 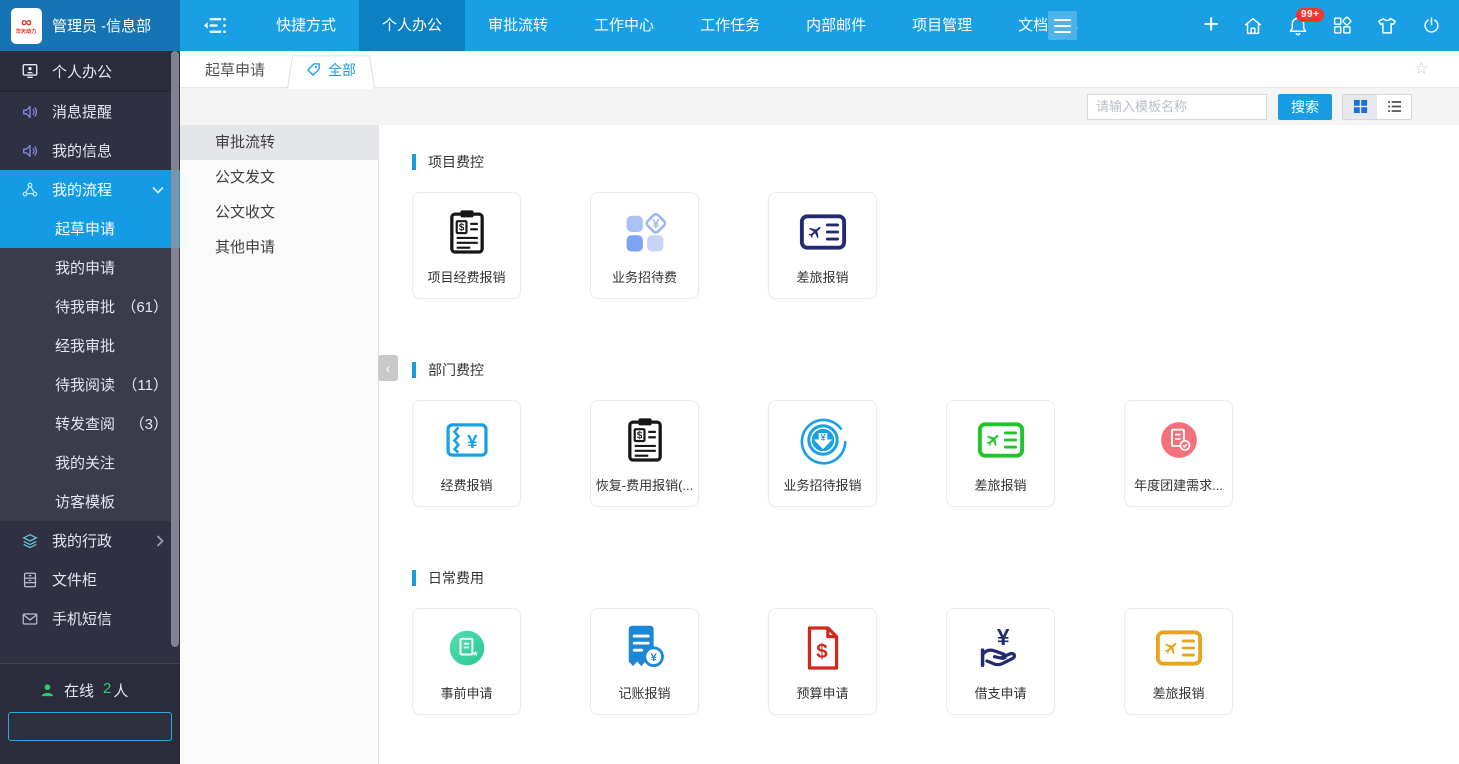 I want to click on sidebar-item-label: 我的关注, so click(x=85, y=463).